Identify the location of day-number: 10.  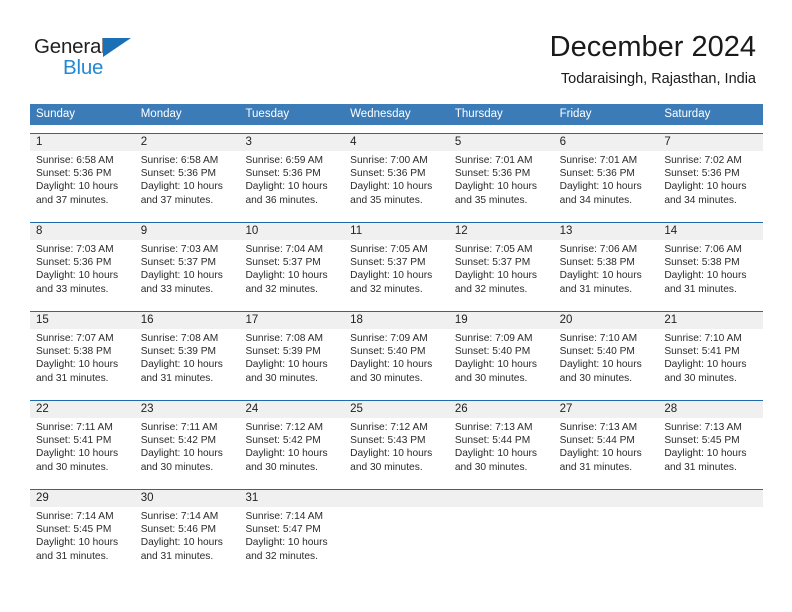
(291, 231).